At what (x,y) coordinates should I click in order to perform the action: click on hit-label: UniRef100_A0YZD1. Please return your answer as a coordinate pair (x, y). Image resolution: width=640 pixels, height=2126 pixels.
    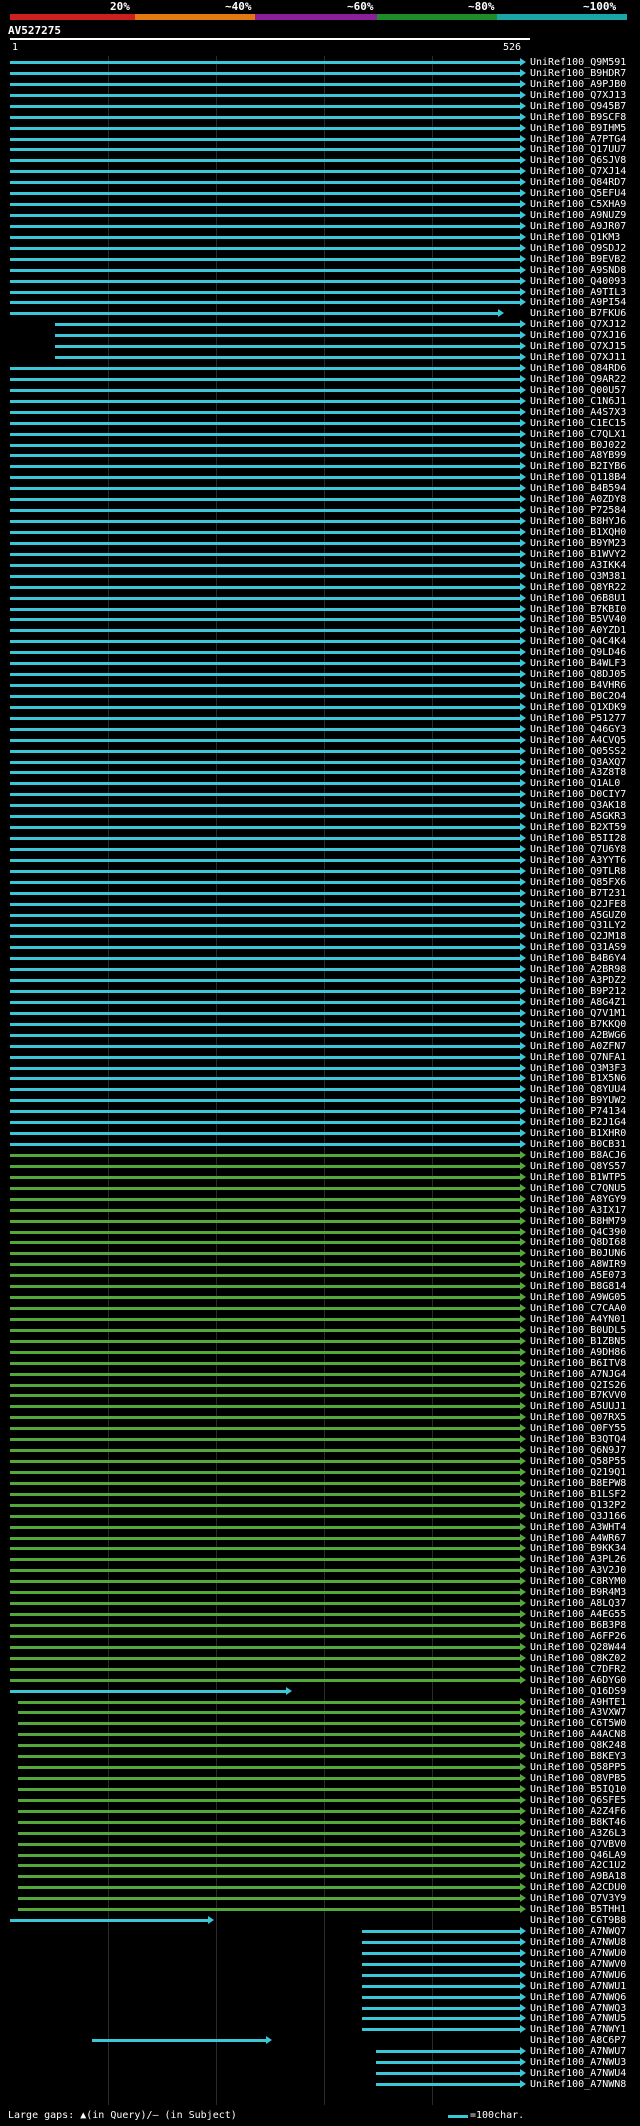
    Looking at the image, I should click on (578, 631).